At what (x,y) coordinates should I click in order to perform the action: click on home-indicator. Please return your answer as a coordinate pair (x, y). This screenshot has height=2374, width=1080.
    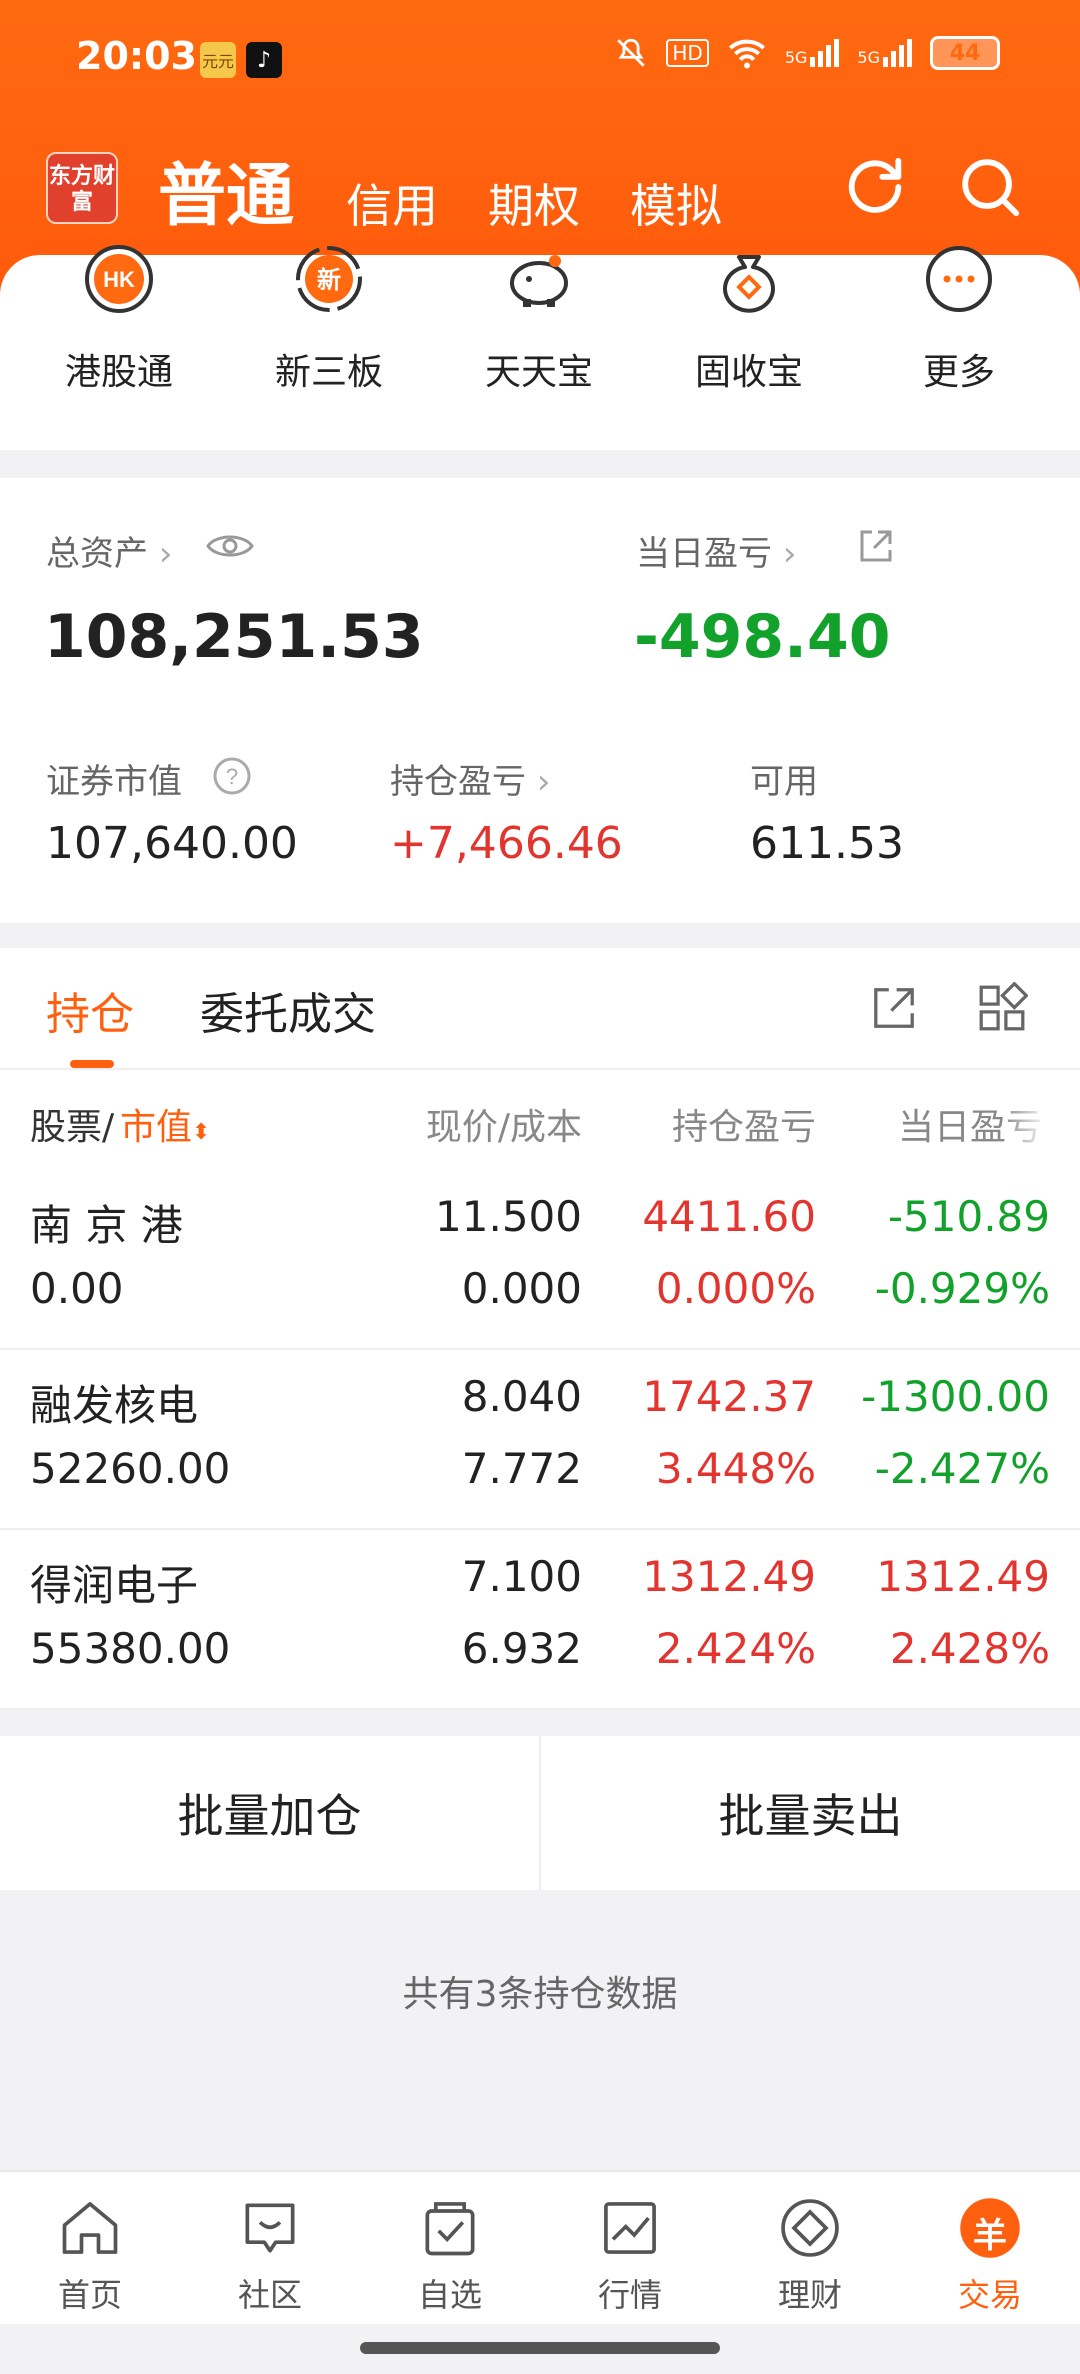
    Looking at the image, I should click on (540, 2348).